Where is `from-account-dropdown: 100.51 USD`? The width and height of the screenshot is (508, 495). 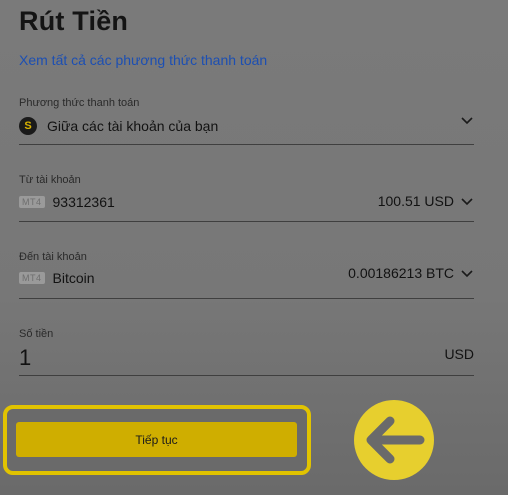
from-account-dropdown: 100.51 USD is located at coordinates (426, 201).